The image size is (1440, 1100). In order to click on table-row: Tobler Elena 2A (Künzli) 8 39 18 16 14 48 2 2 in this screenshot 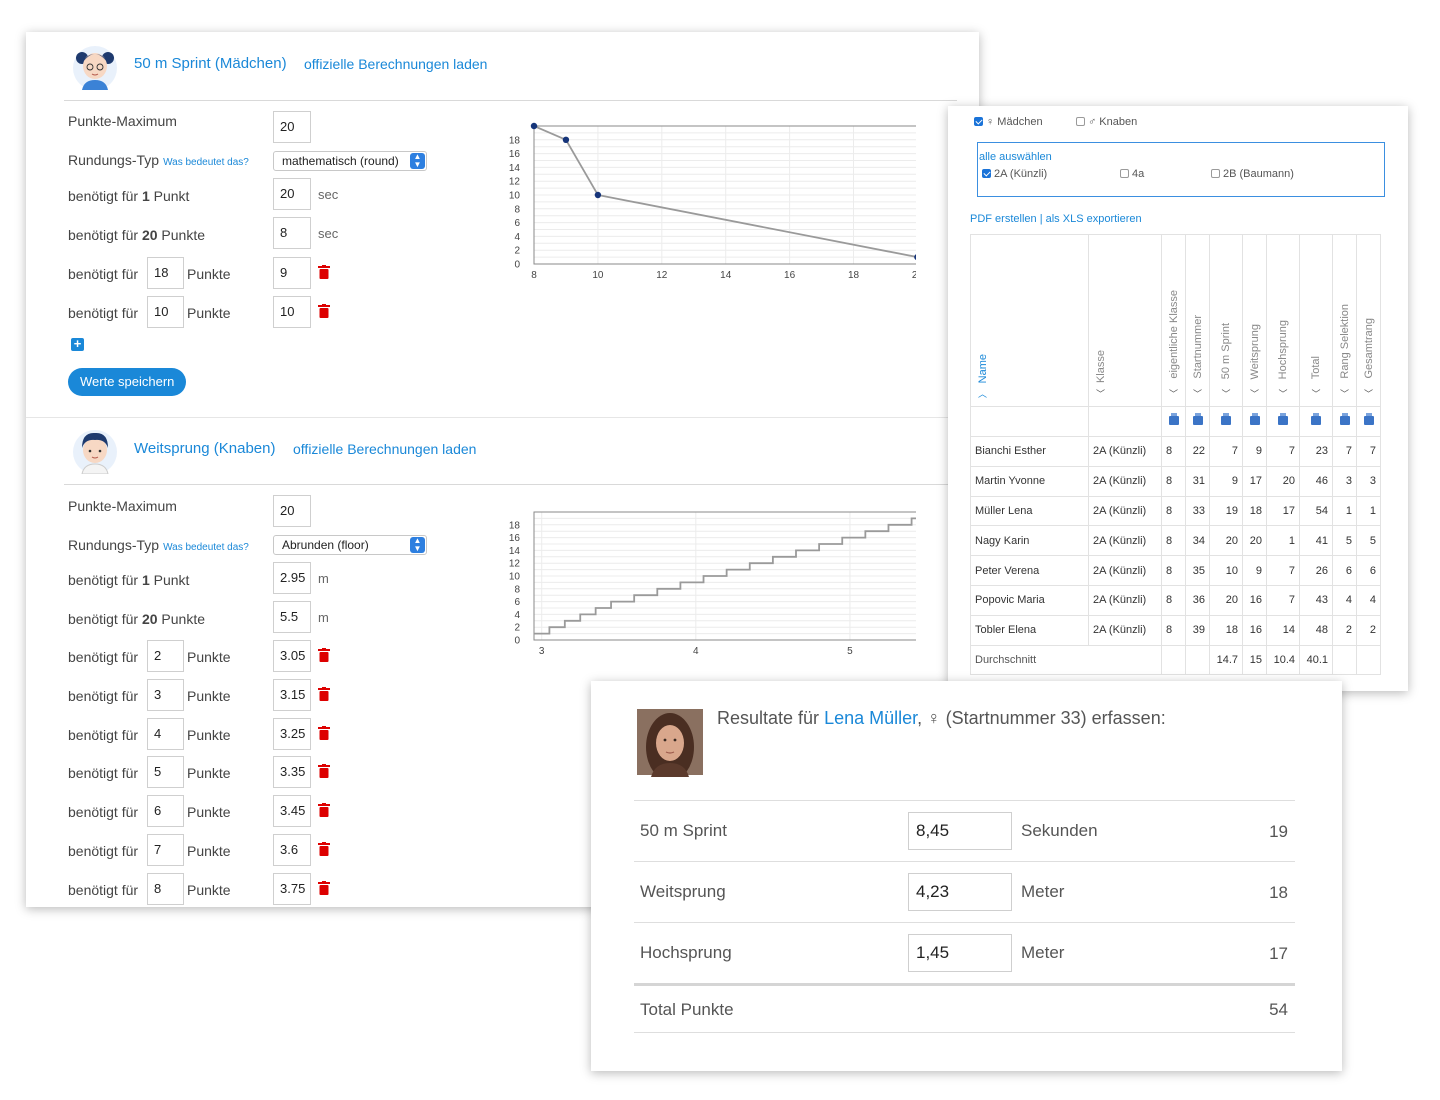, I will do `click(1175, 630)`.